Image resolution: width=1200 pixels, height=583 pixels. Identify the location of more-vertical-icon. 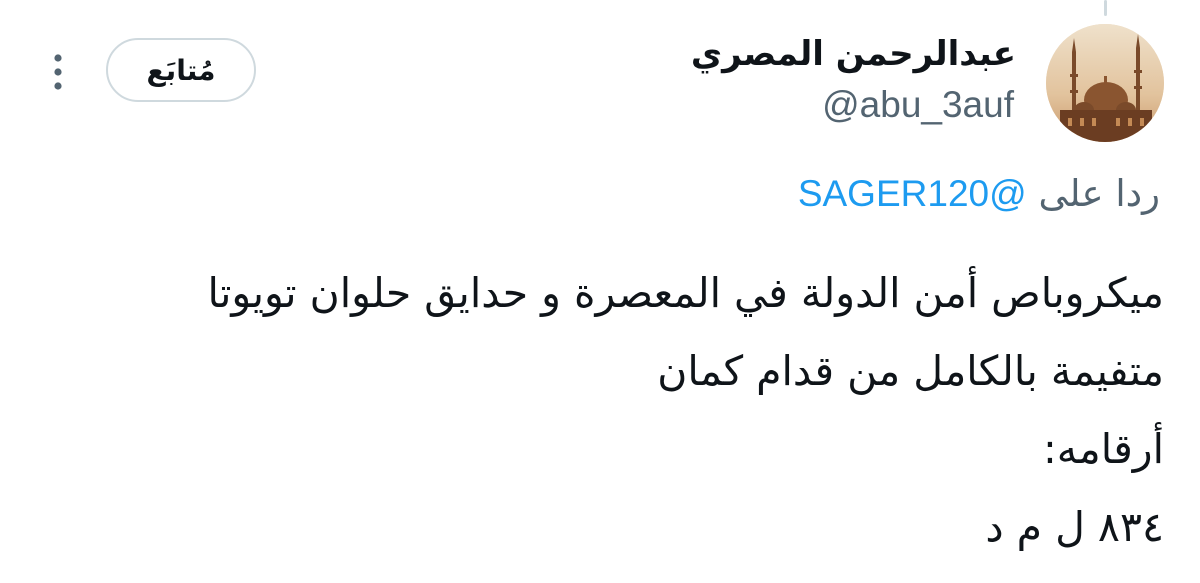
(58, 72).